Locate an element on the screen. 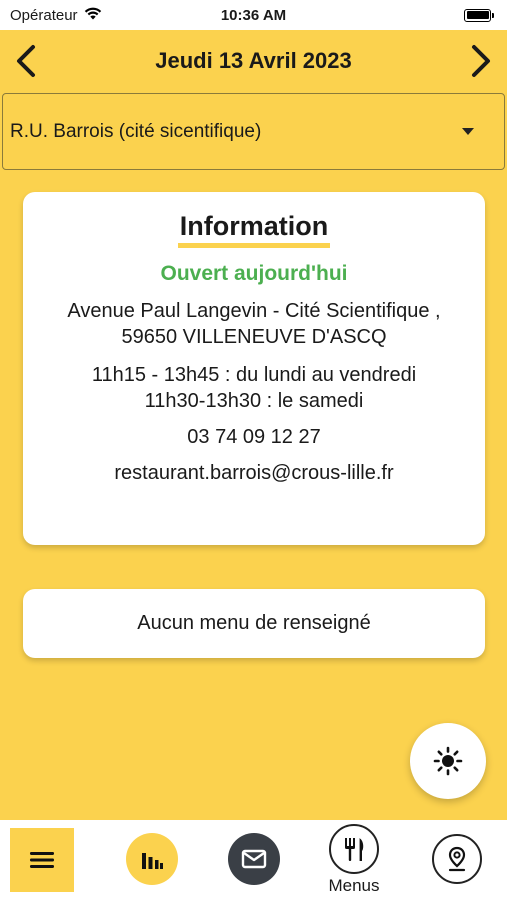 Image resolution: width=507 pixels, height=900 pixels. map-pin-icon is located at coordinates (457, 859).